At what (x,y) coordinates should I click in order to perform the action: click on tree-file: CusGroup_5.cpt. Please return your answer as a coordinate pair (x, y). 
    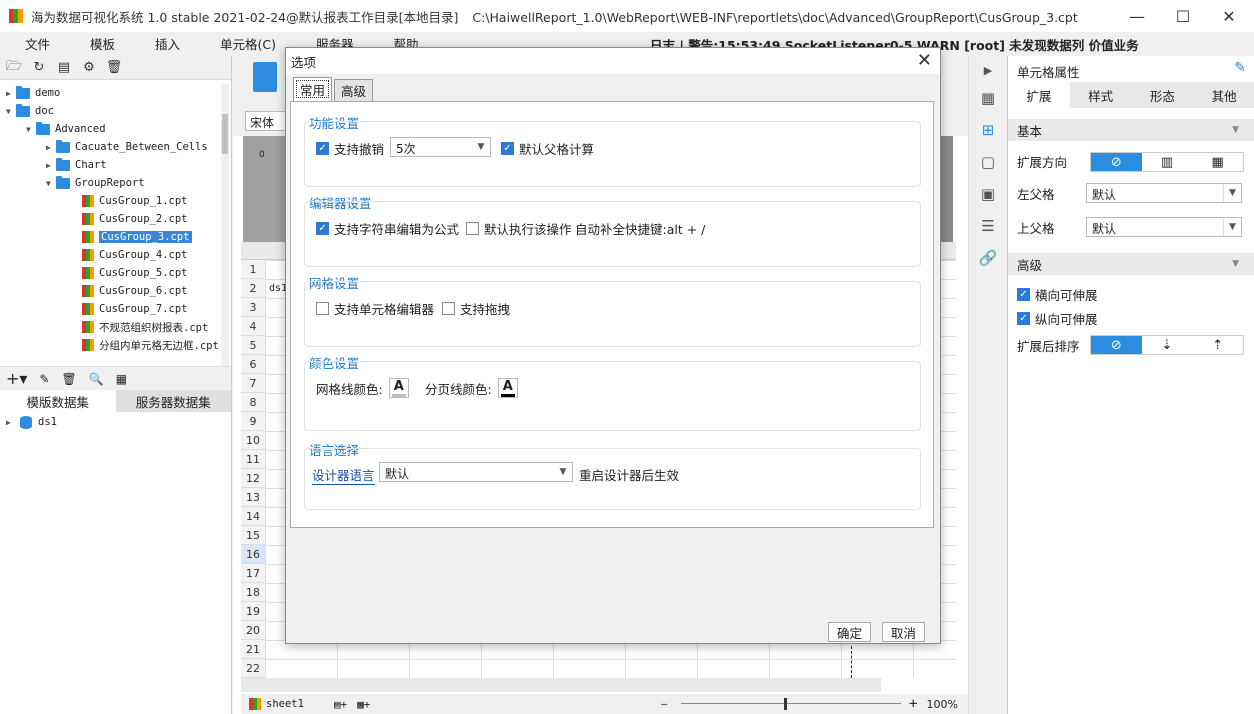
    Looking at the image, I should click on (135, 273).